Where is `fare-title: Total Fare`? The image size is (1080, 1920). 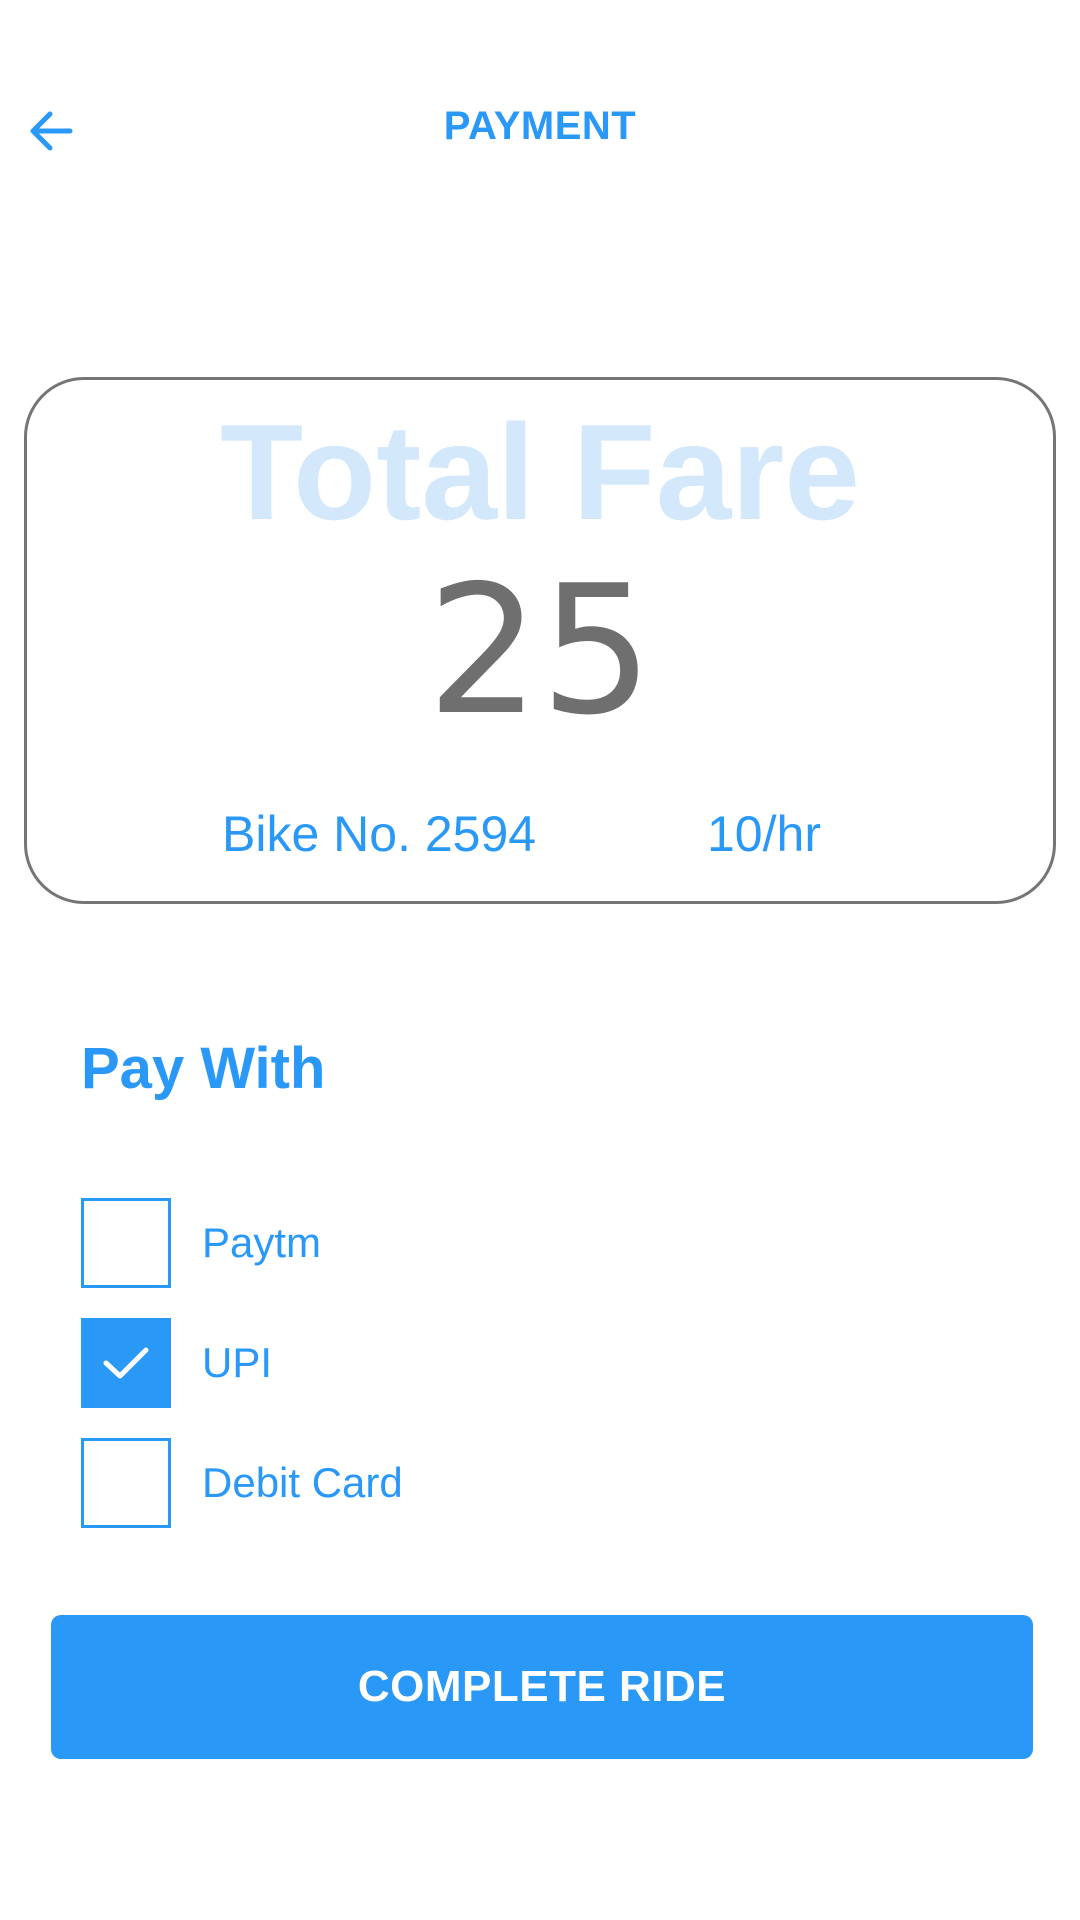 fare-title: Total Fare is located at coordinates (540, 472).